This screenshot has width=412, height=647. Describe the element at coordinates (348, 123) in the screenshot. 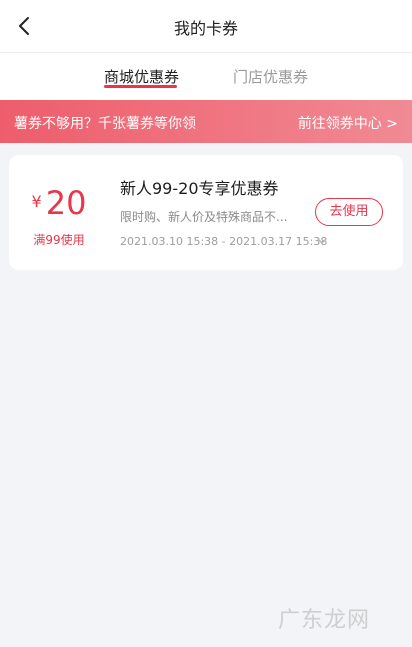

I see `coupon-center-link: 前往领券中心 >` at that location.